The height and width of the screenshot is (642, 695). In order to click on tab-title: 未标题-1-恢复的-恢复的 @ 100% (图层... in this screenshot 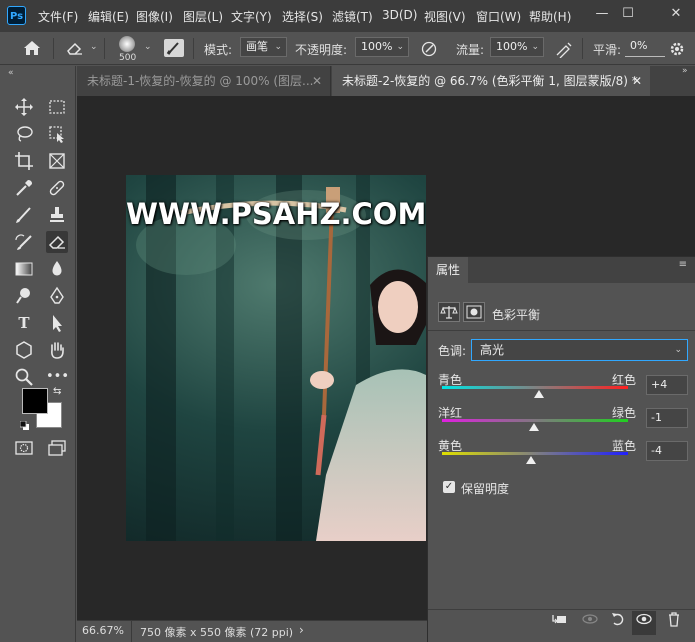, I will do `click(200, 81)`.